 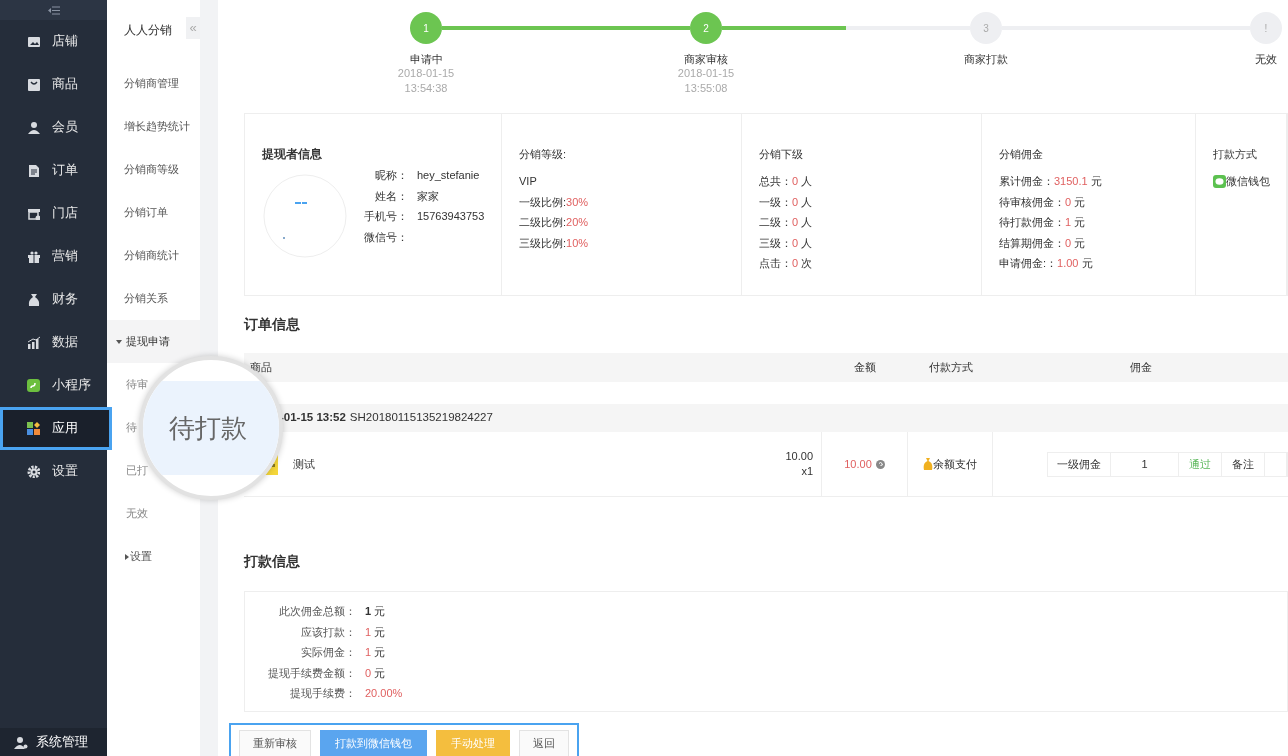 What do you see at coordinates (304, 464) in the screenshot?
I see `product-name: 测试` at bounding box center [304, 464].